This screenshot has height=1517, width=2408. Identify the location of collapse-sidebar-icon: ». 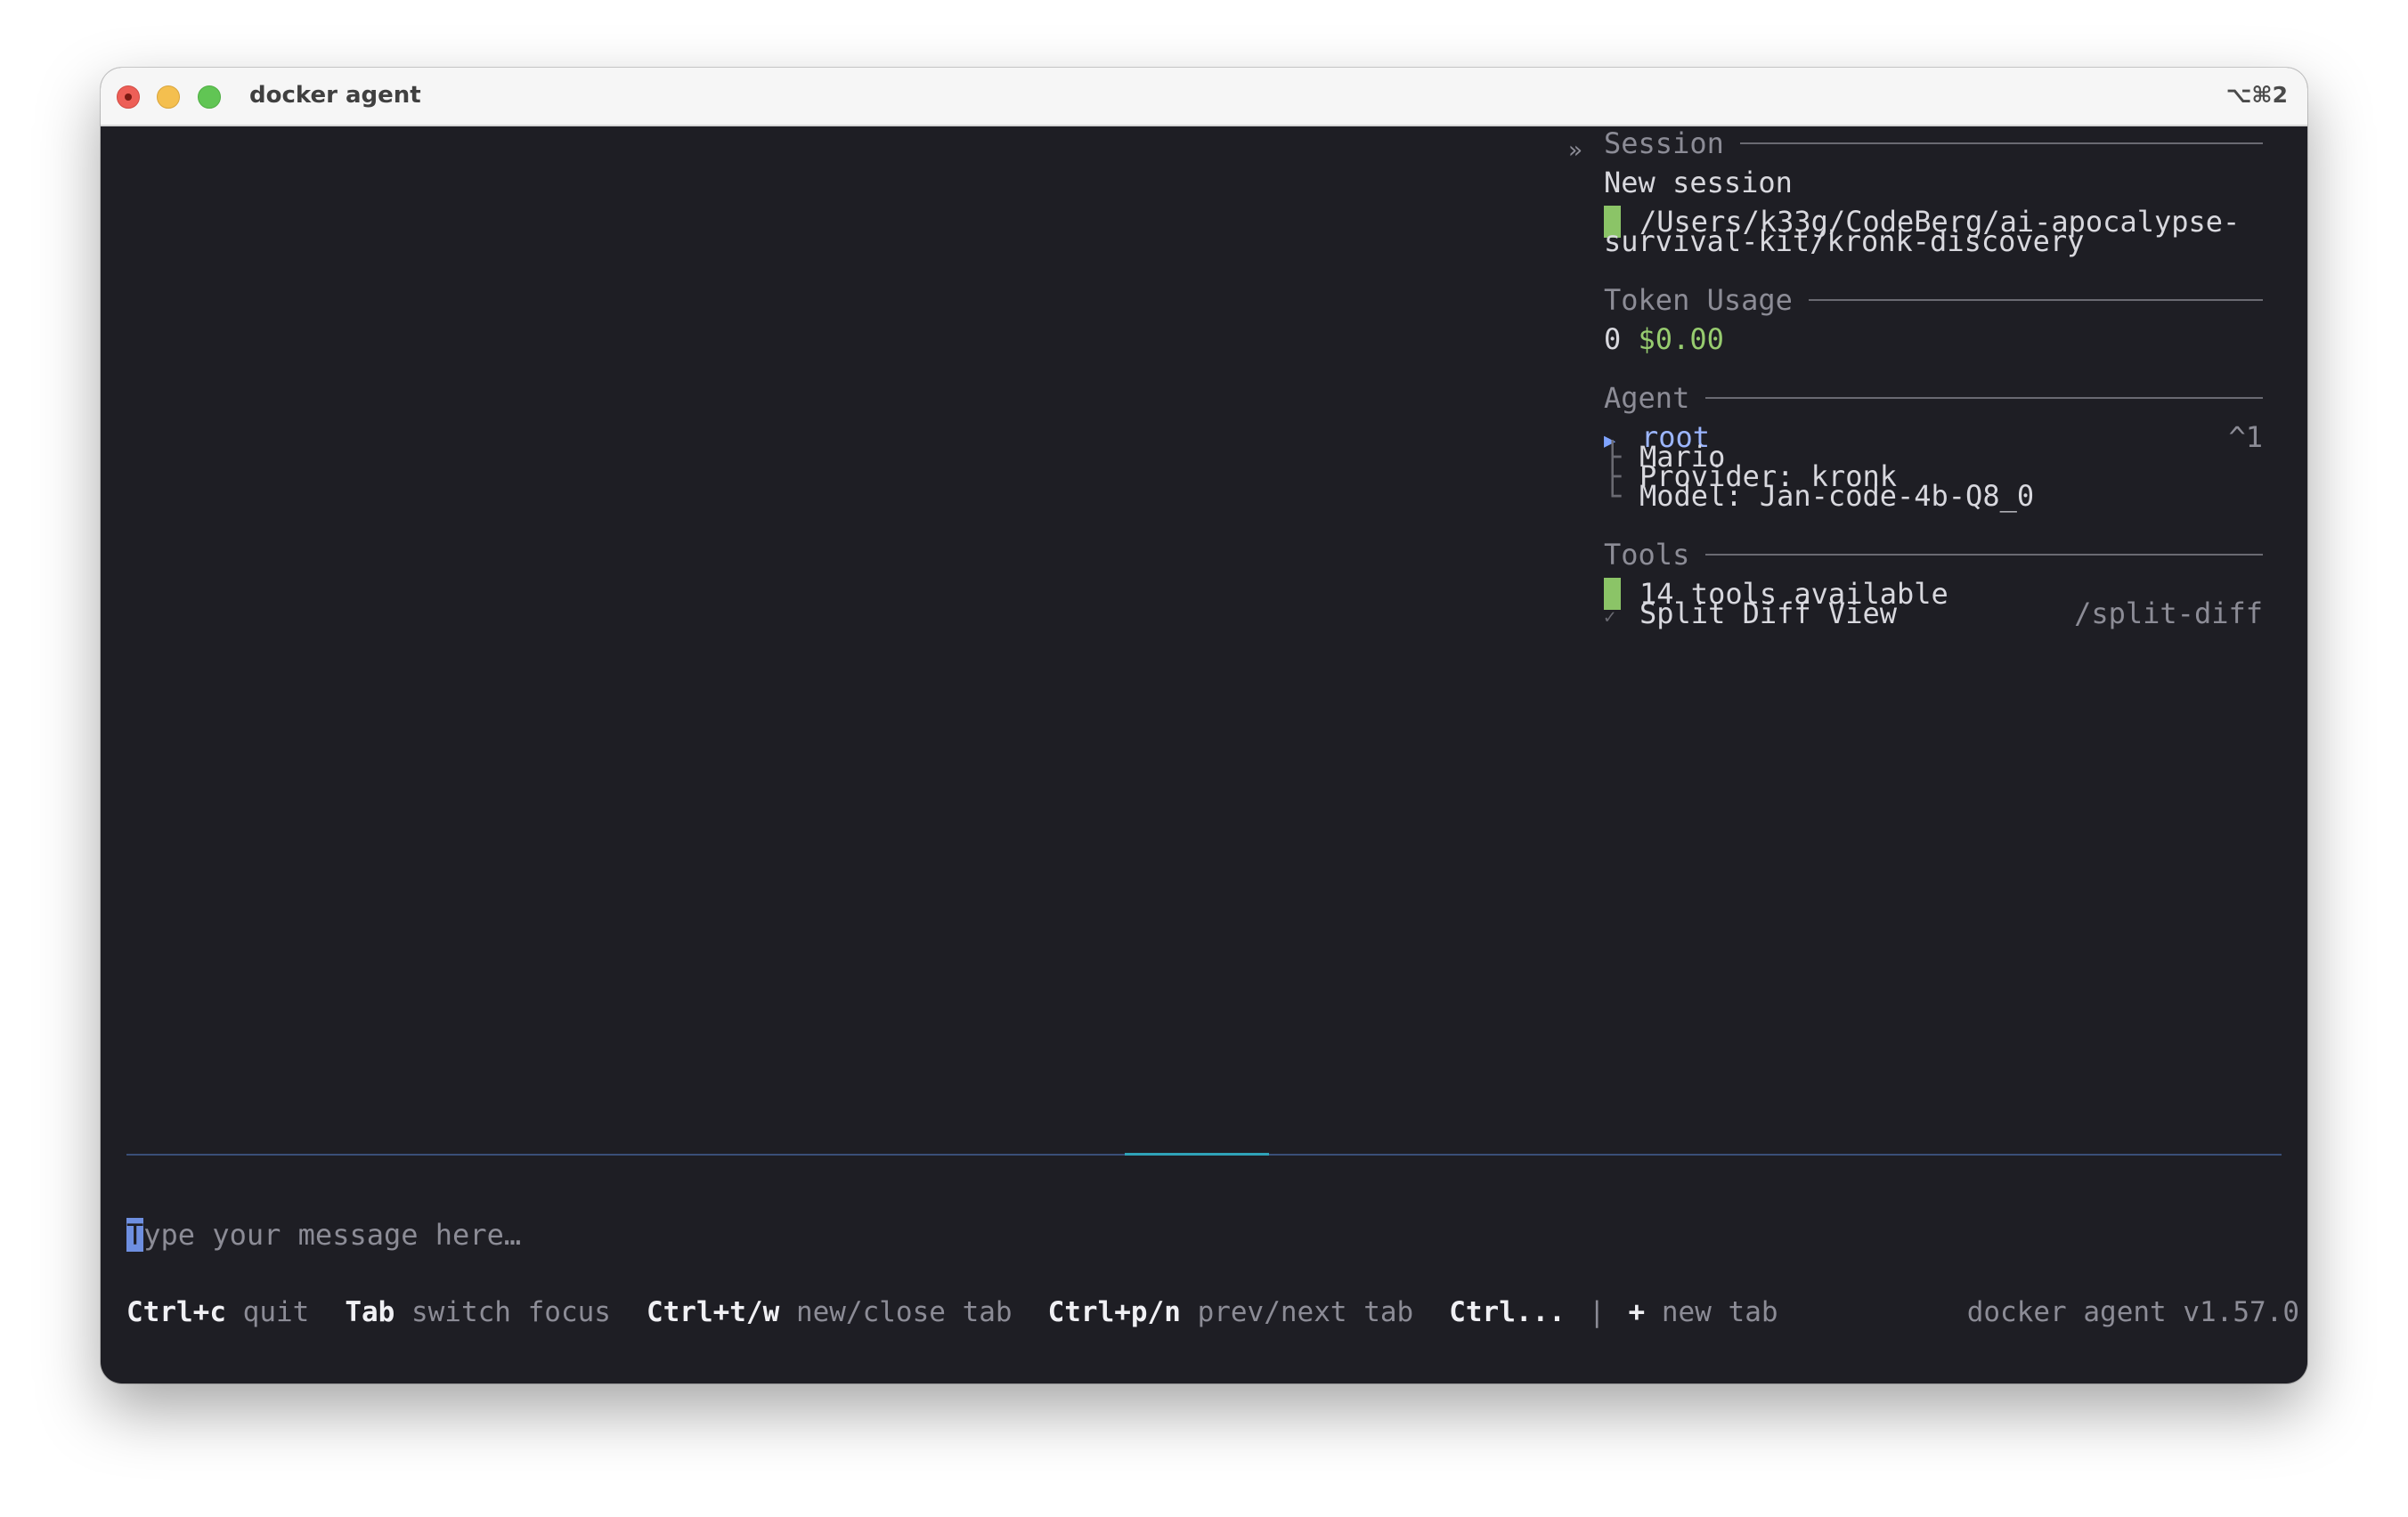
(1575, 150).